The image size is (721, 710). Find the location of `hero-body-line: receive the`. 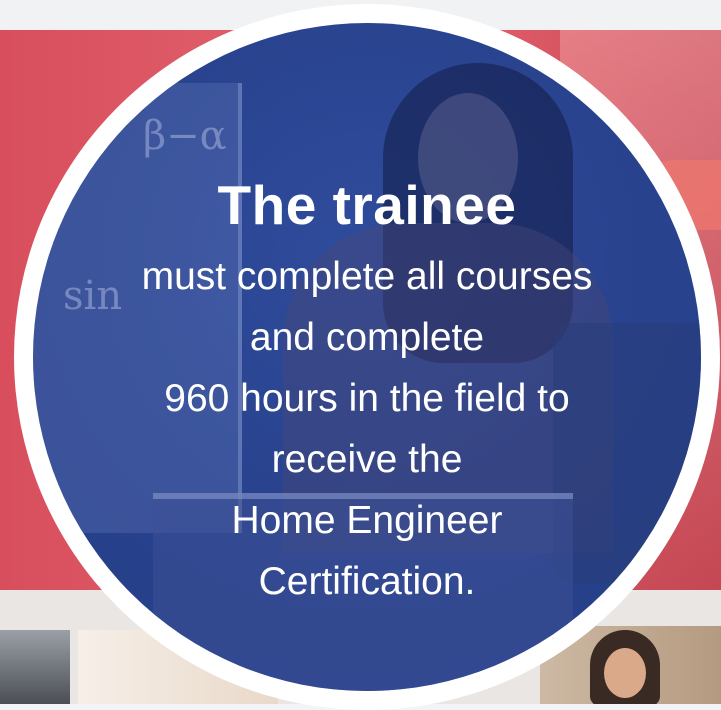

hero-body-line: receive the is located at coordinates (367, 459).